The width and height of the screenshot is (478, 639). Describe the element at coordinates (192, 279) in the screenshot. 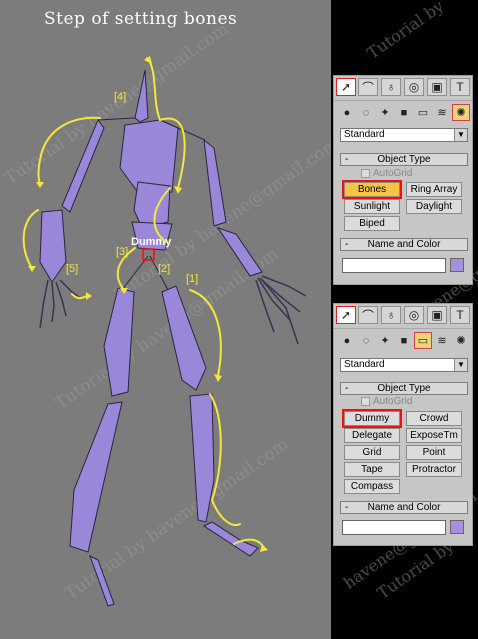

I see `step-label-1: [1]` at that location.